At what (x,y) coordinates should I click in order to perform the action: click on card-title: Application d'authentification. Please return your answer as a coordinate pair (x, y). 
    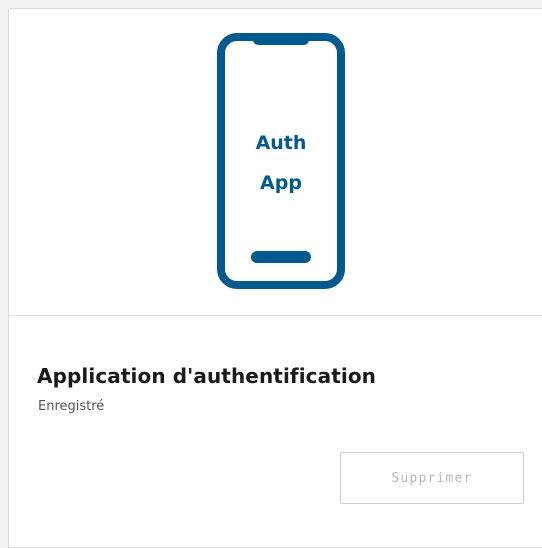
    Looking at the image, I should click on (207, 376).